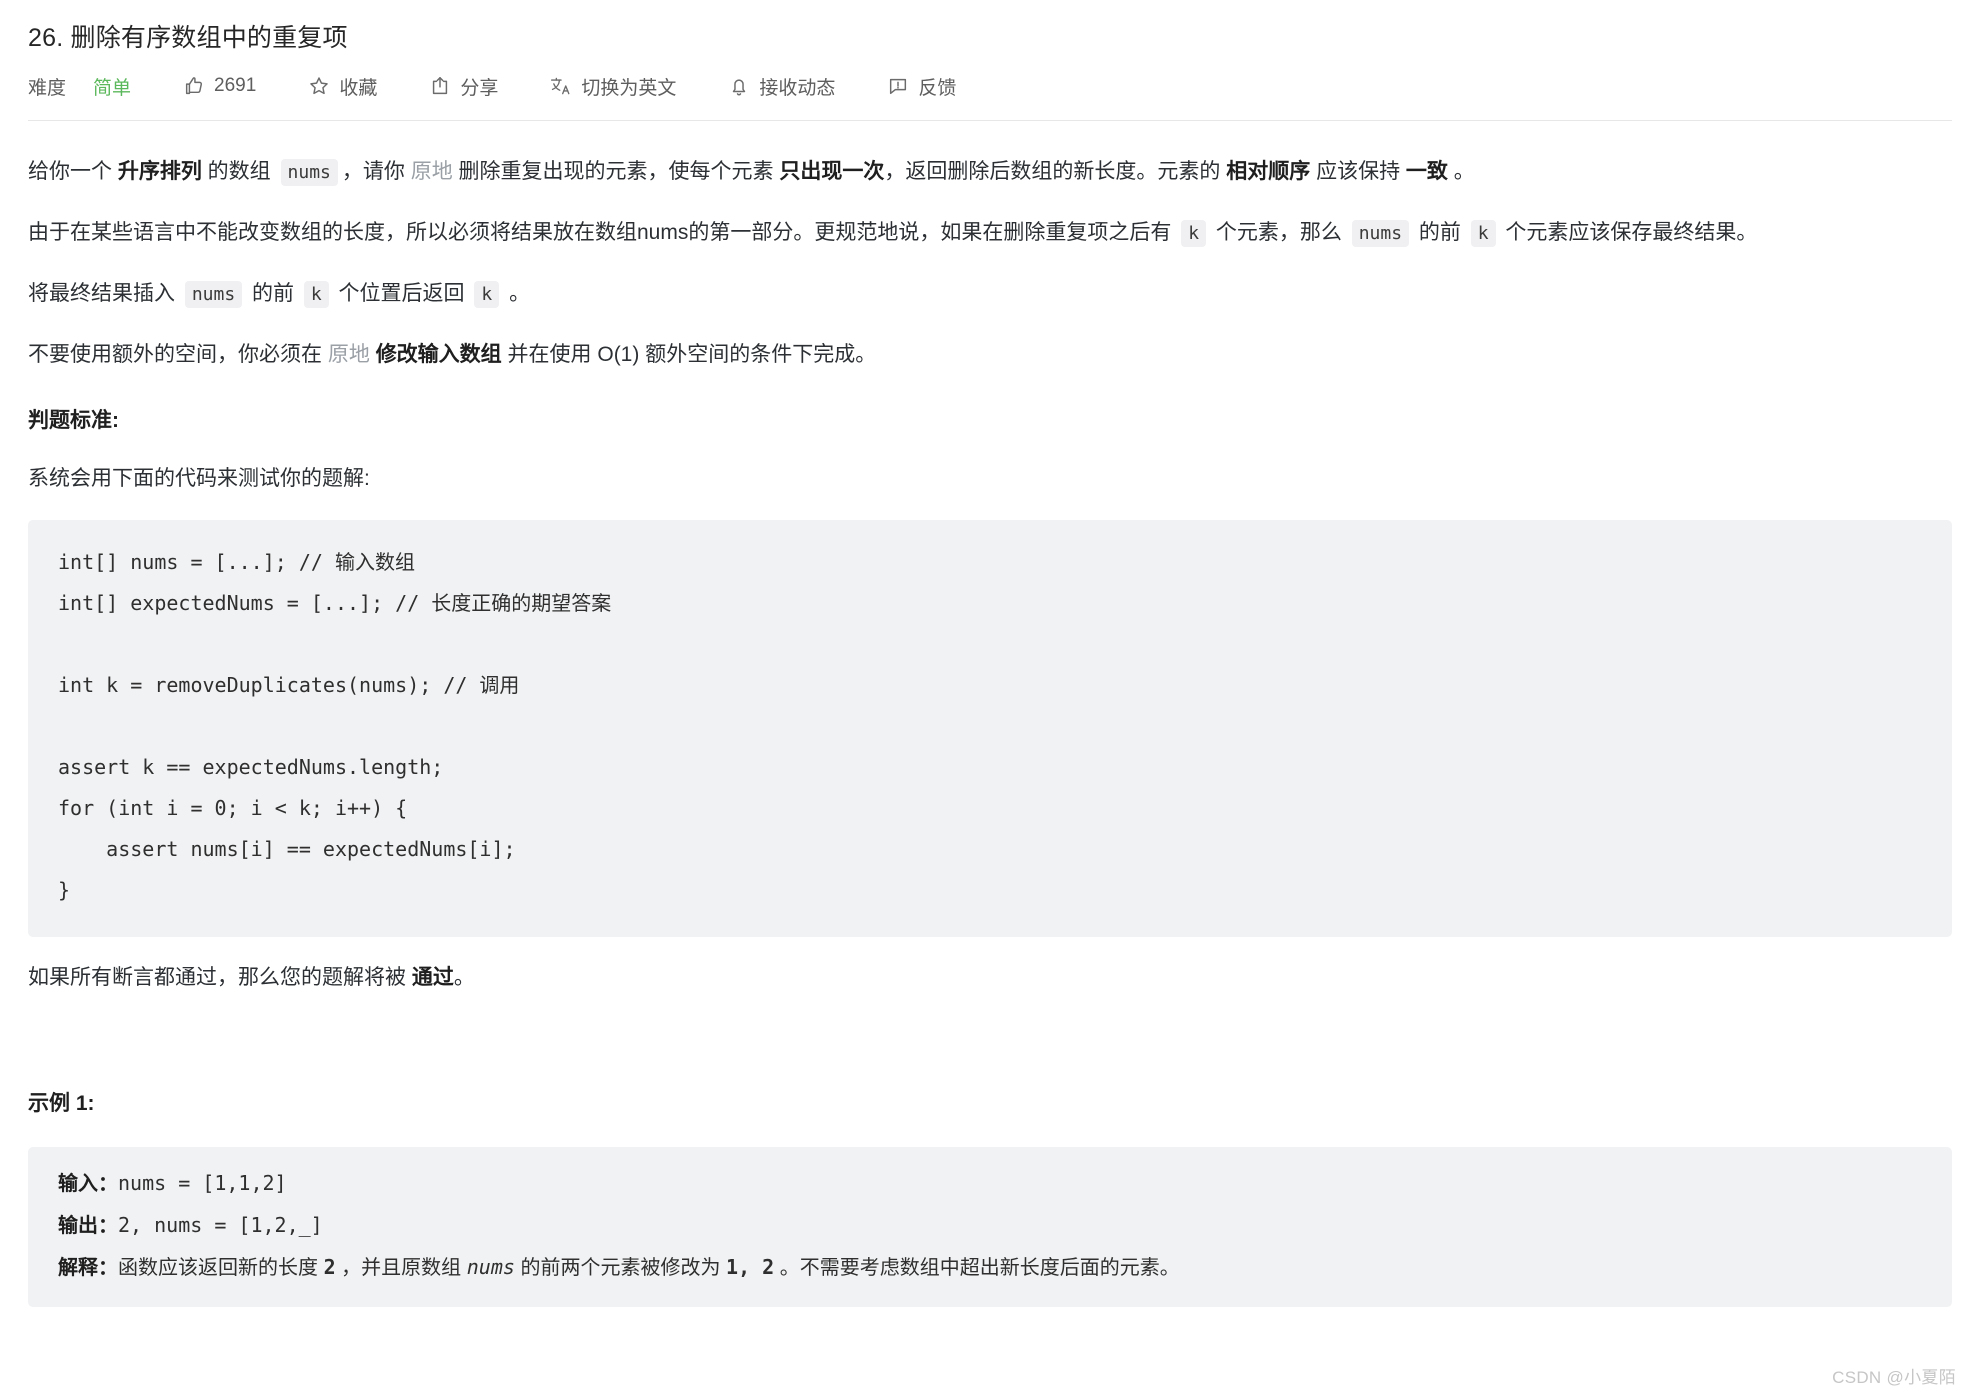 Image resolution: width=1980 pixels, height=1398 pixels. Describe the element at coordinates (898, 86) in the screenshot. I see `feedback-icon` at that location.